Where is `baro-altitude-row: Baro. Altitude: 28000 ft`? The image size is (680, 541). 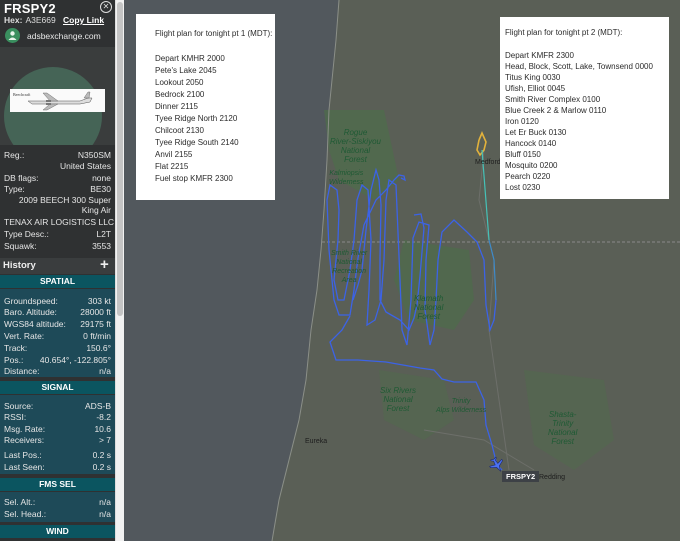
baro-altitude-row: Baro. Altitude: 28000 ft is located at coordinates (57, 312).